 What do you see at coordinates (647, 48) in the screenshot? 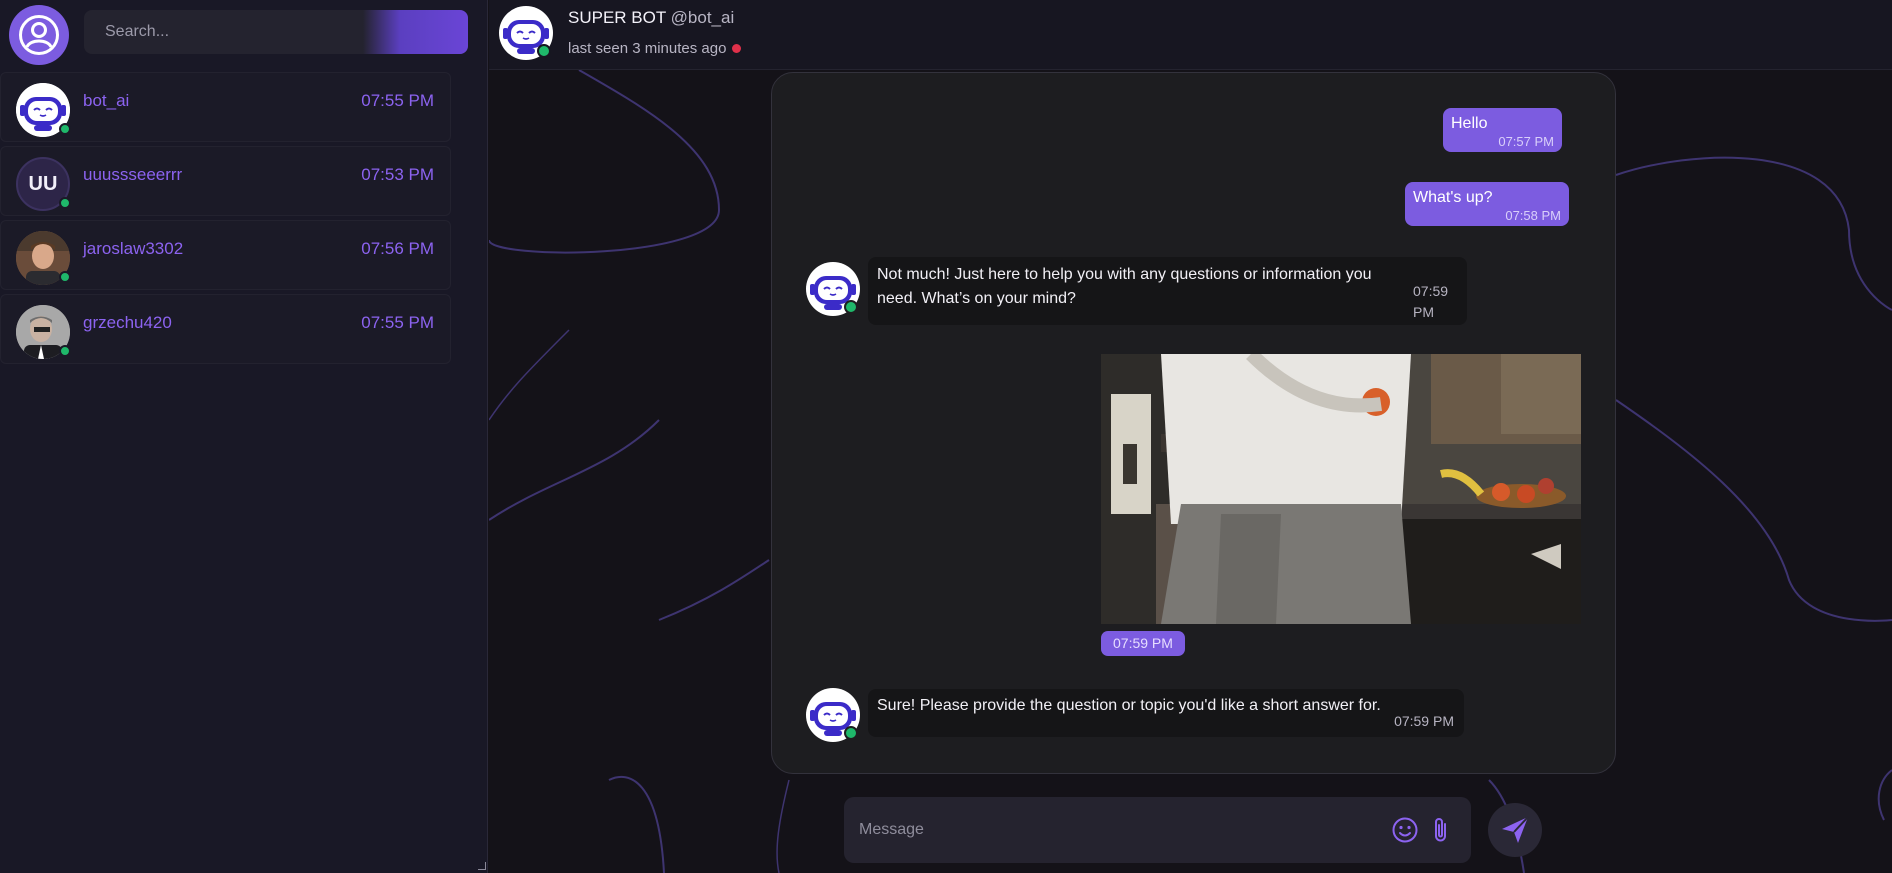
I see `last-seen-text: last seen 3 minutes ago` at bounding box center [647, 48].